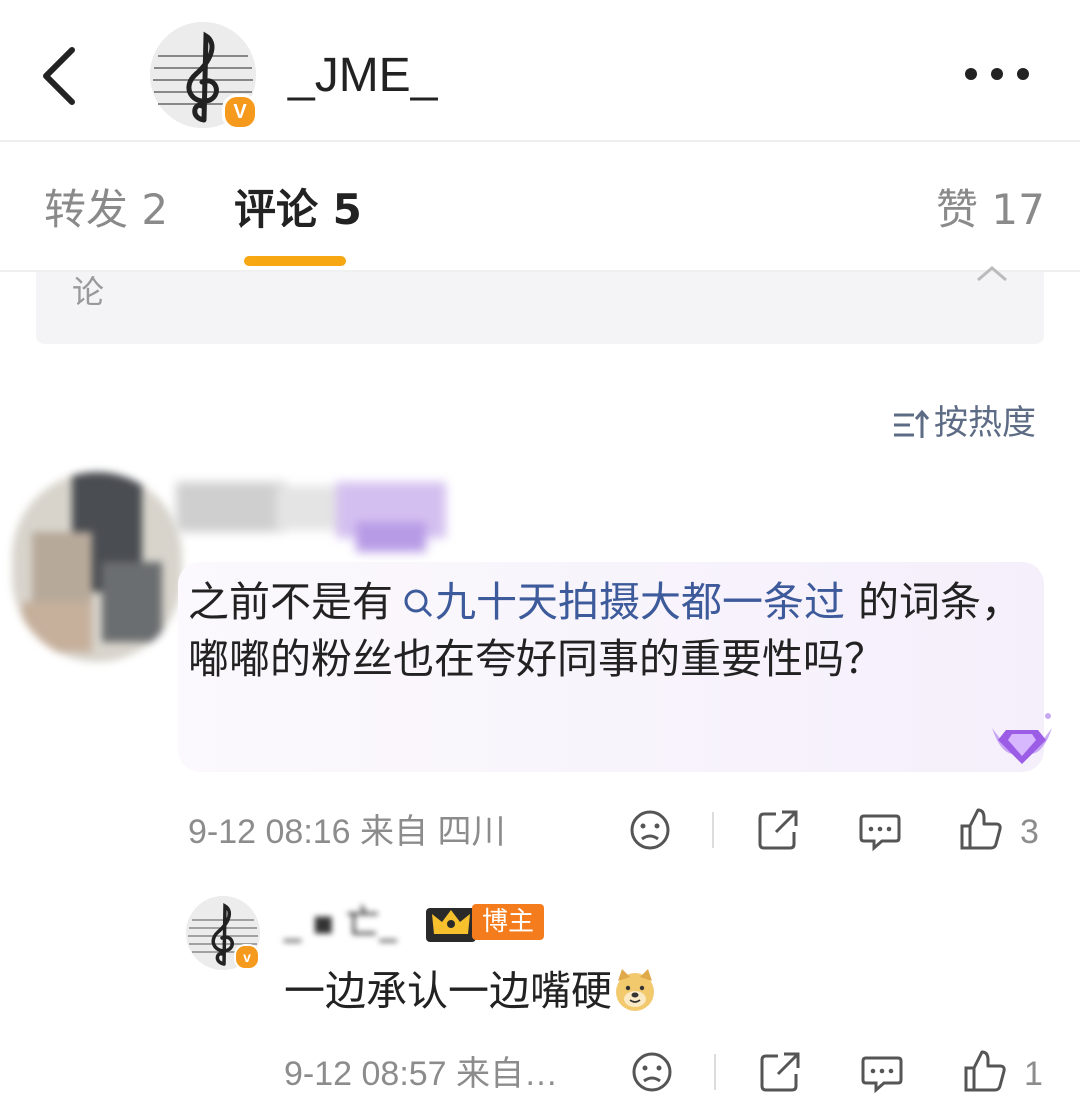 The height and width of the screenshot is (1108, 1080). Describe the element at coordinates (1029, 832) in the screenshot. I see `like-count: 3` at that location.